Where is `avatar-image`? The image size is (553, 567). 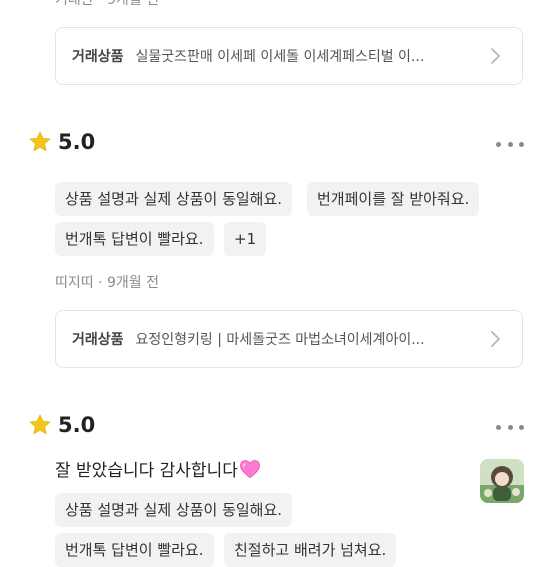
avatar-image is located at coordinates (502, 481).